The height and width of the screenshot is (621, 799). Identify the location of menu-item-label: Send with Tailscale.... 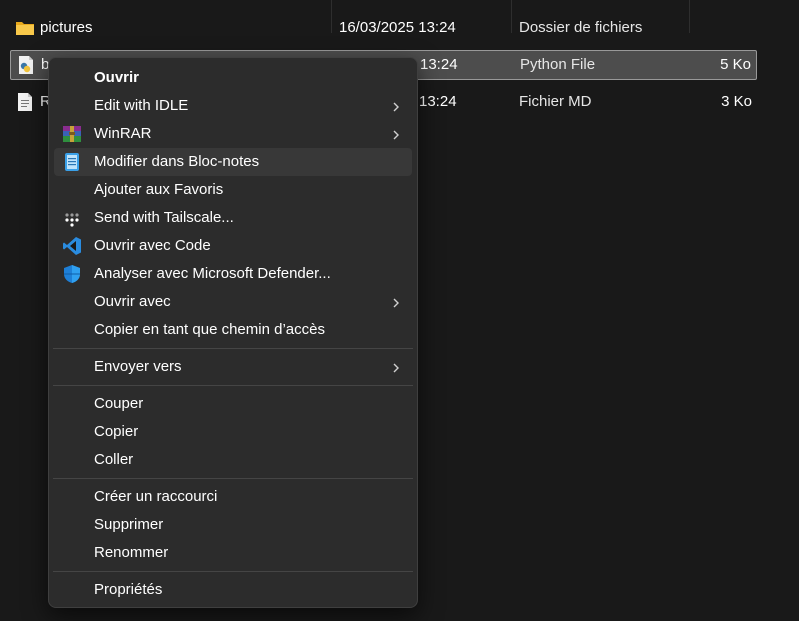
(164, 217).